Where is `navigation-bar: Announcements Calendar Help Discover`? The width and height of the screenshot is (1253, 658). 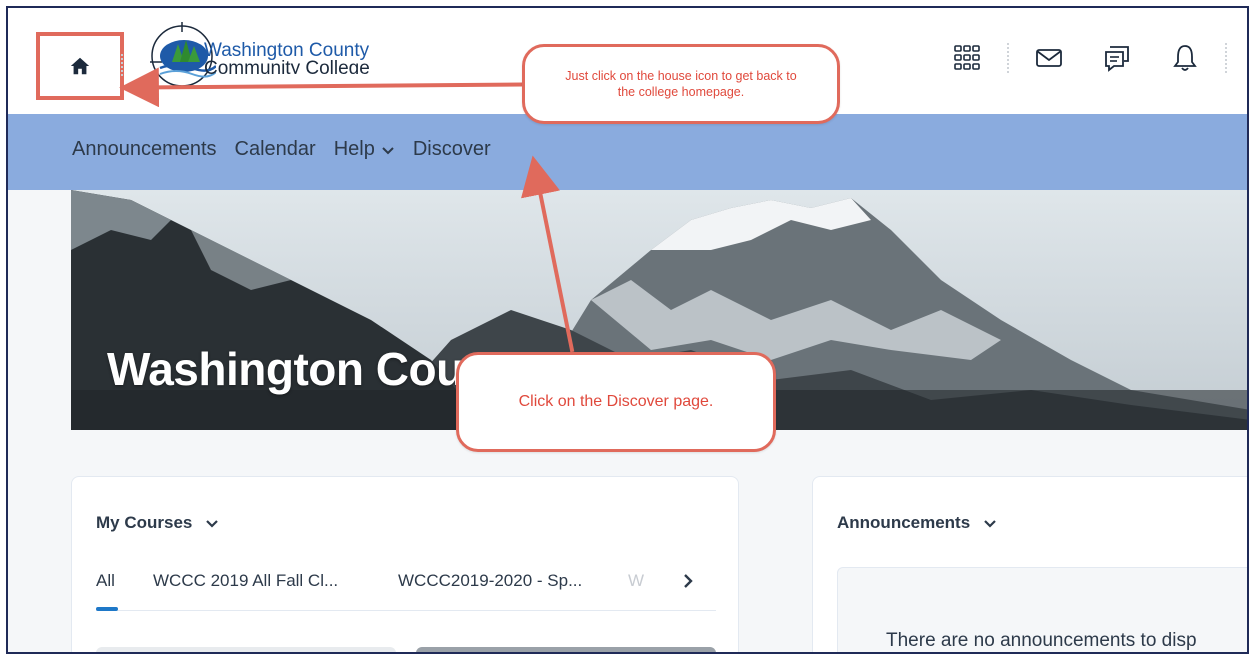
navigation-bar: Announcements Calendar Help Discover is located at coordinates (627, 152).